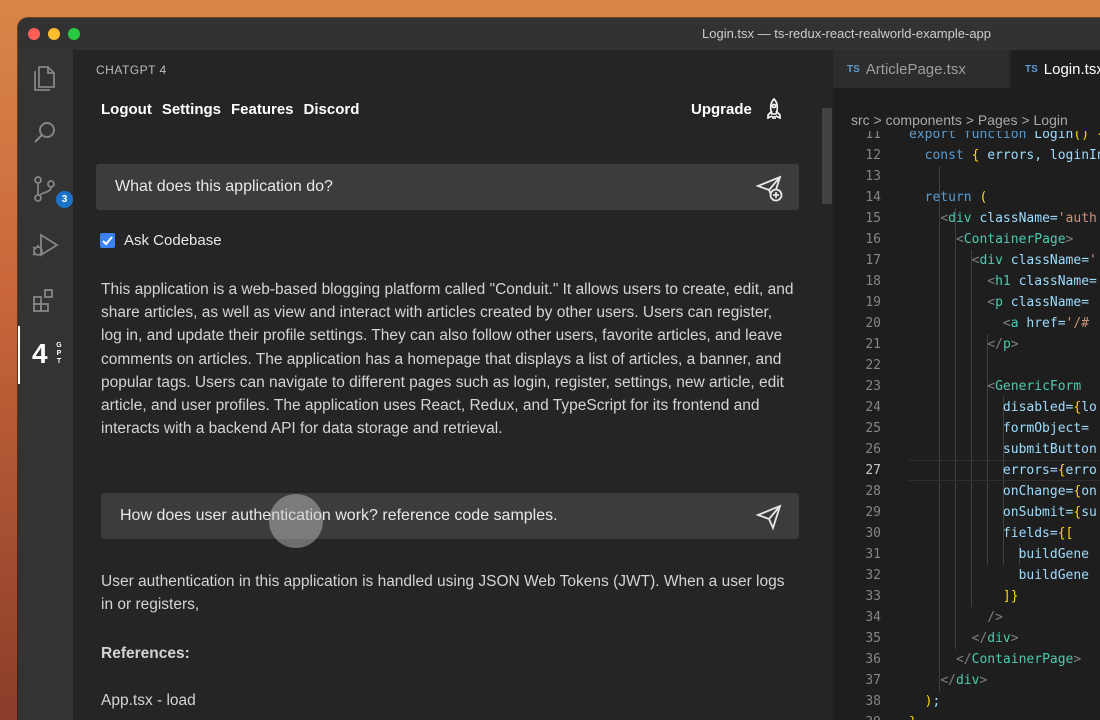  I want to click on source-control-badge: 3, so click(64, 199).